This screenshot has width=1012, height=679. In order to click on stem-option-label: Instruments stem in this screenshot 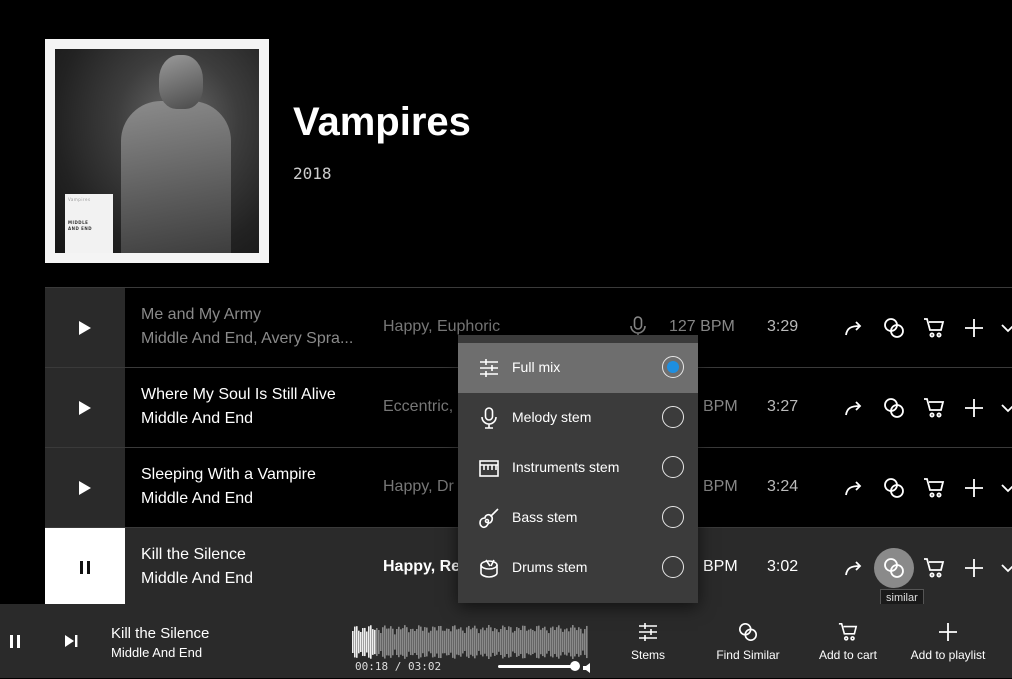, I will do `click(566, 467)`.